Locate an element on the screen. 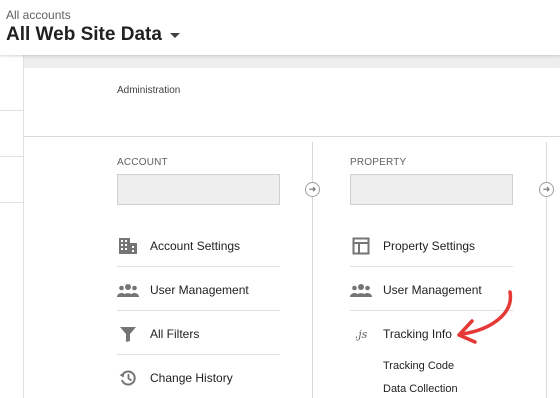 The height and width of the screenshot is (398, 560). data-collection-link: Data Collection is located at coordinates (420, 389).